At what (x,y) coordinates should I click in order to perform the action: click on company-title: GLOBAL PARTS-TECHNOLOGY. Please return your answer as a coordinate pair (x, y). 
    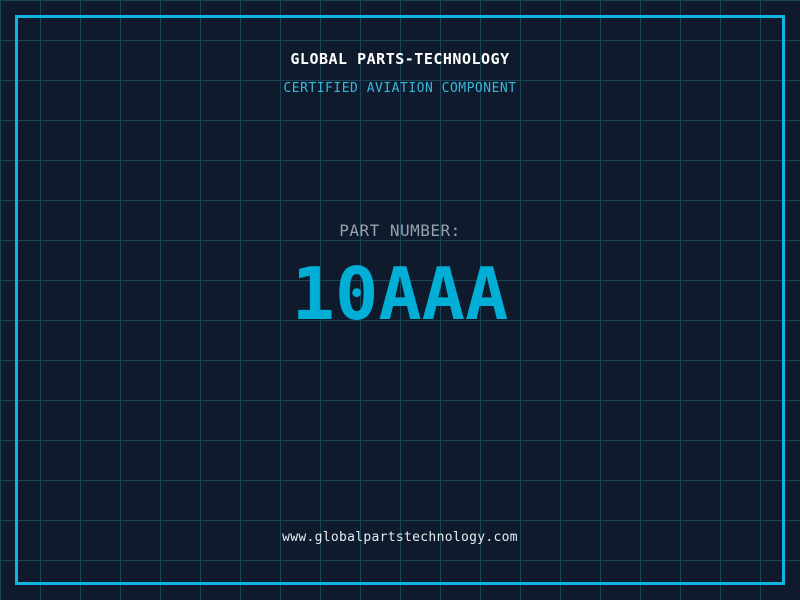
    Looking at the image, I should click on (400, 59).